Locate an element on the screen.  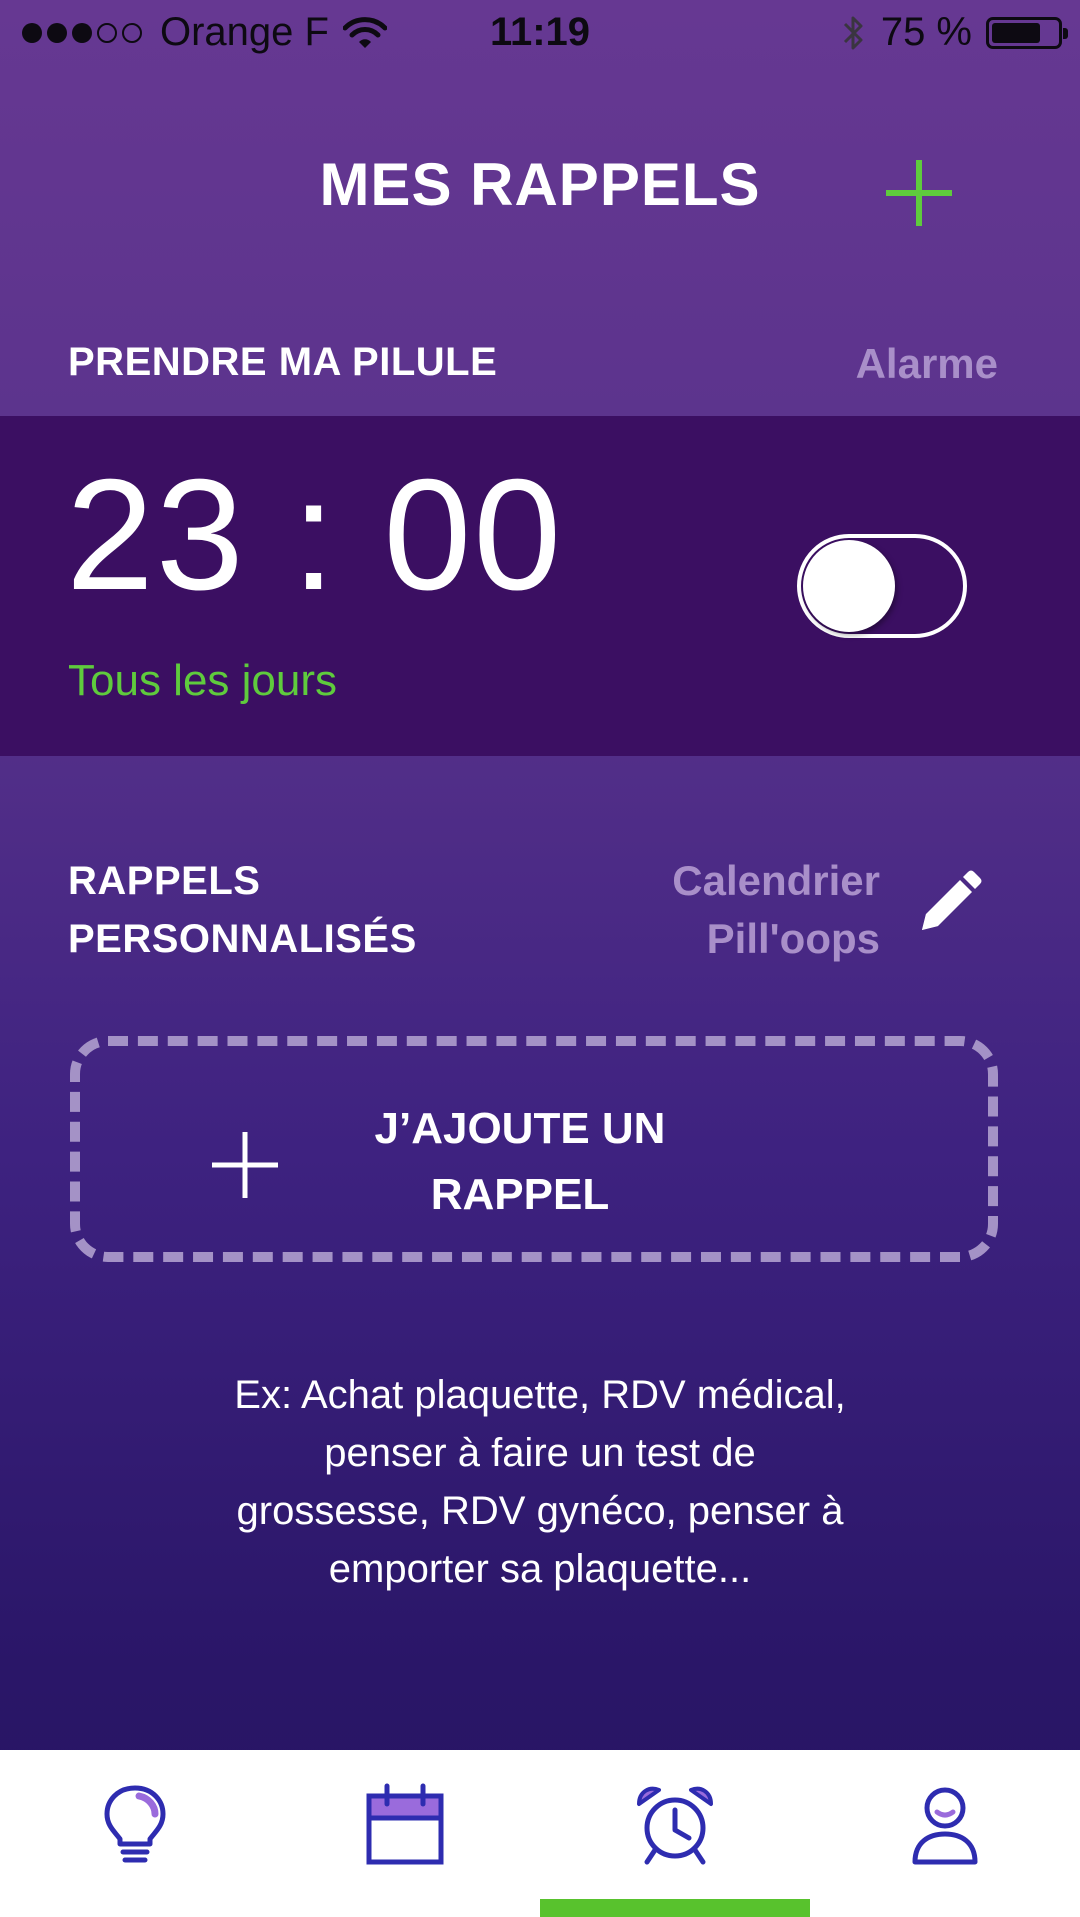
battery-tip is located at coordinates (1065, 33).